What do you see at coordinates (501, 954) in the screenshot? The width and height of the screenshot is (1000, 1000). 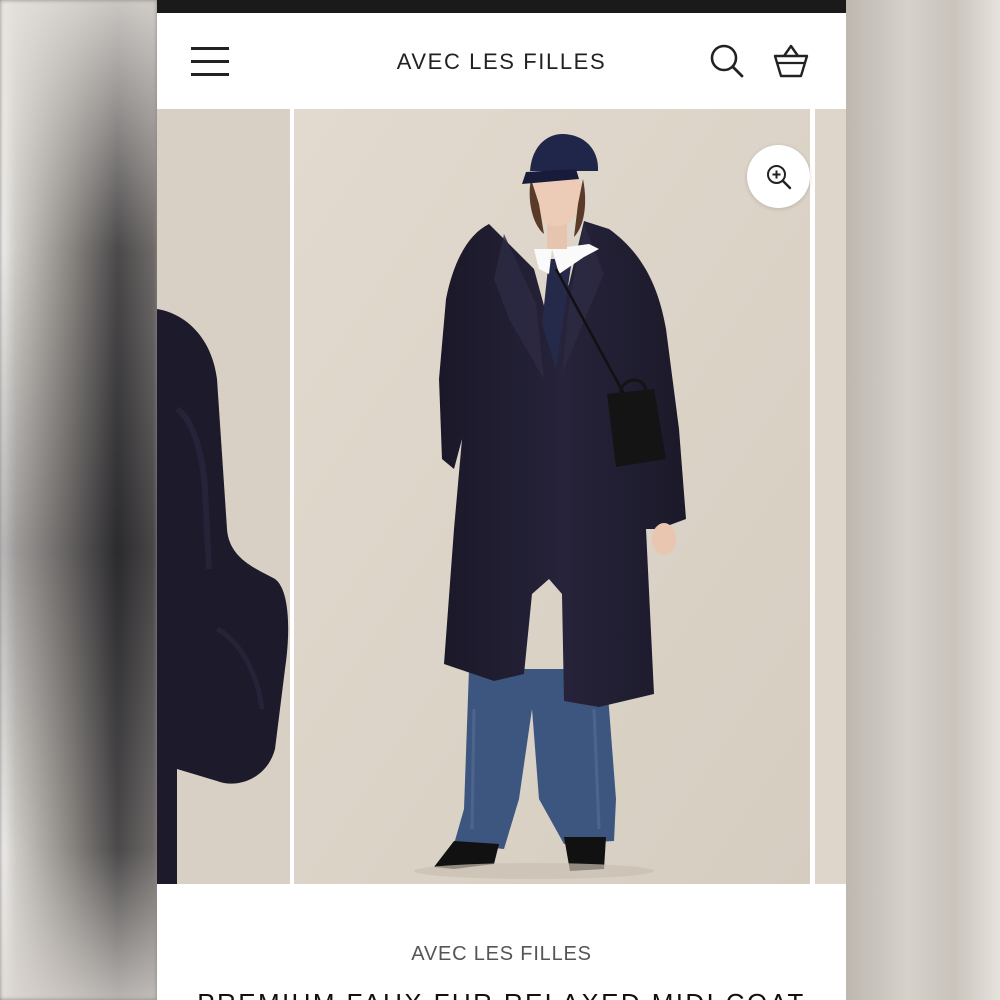 I see `product-brand: AVEC LES FILLES` at bounding box center [501, 954].